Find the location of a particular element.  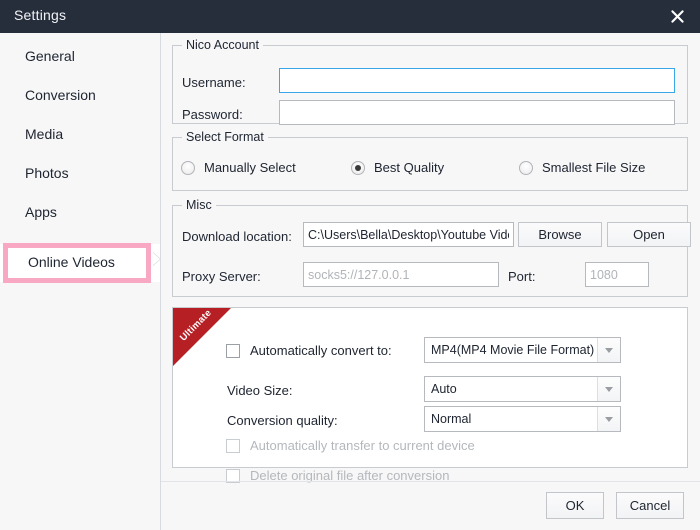

radio-label: Manually Select is located at coordinates (250, 167).